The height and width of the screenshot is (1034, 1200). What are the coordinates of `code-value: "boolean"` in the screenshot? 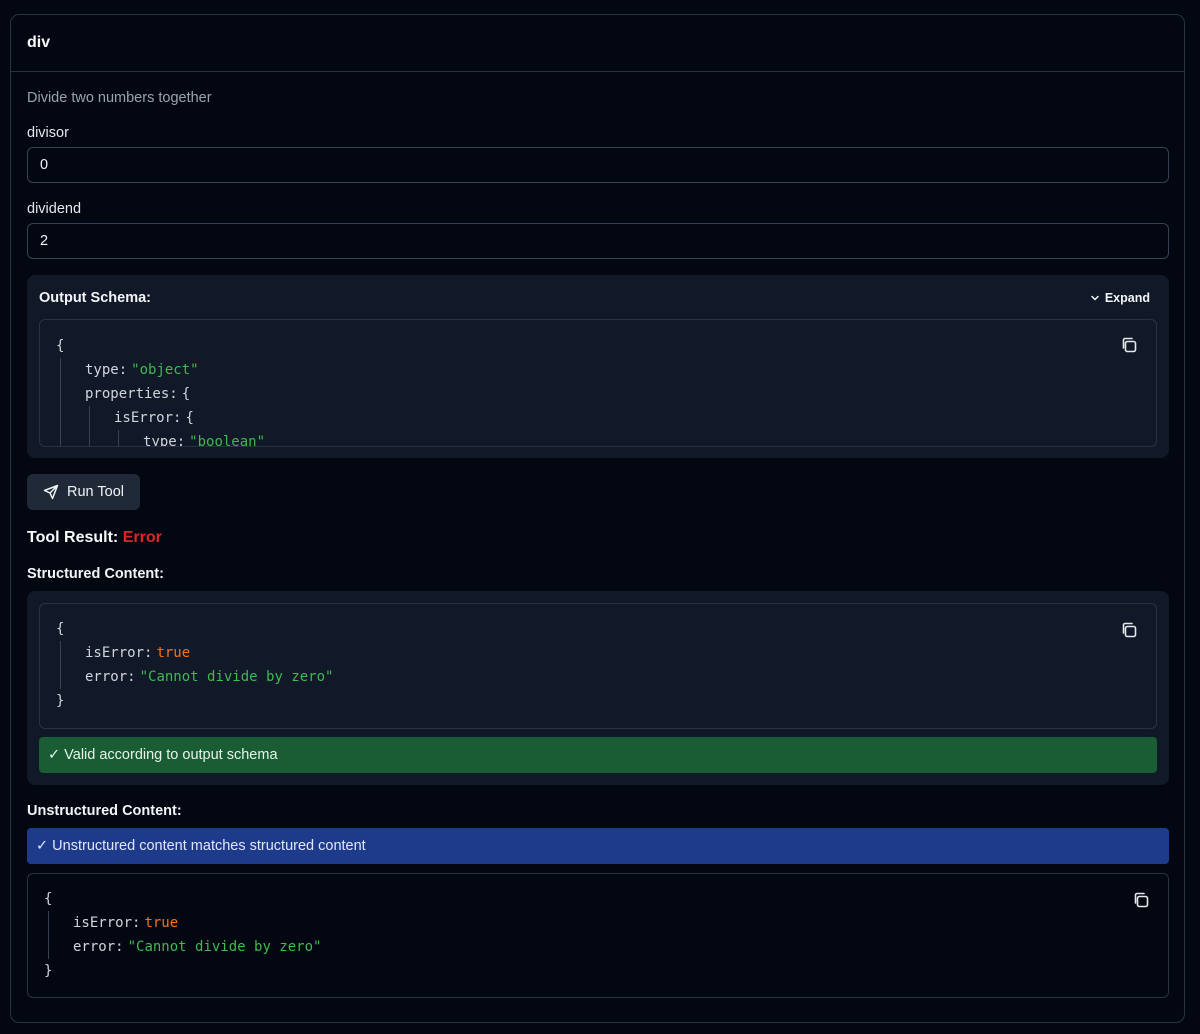 It's located at (227, 440).